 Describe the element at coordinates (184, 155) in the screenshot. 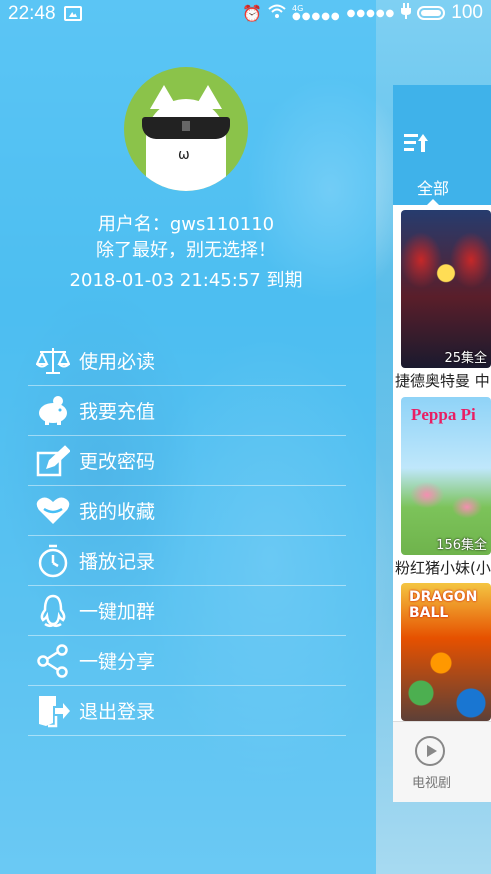

I see `cat-mouth: ω` at that location.